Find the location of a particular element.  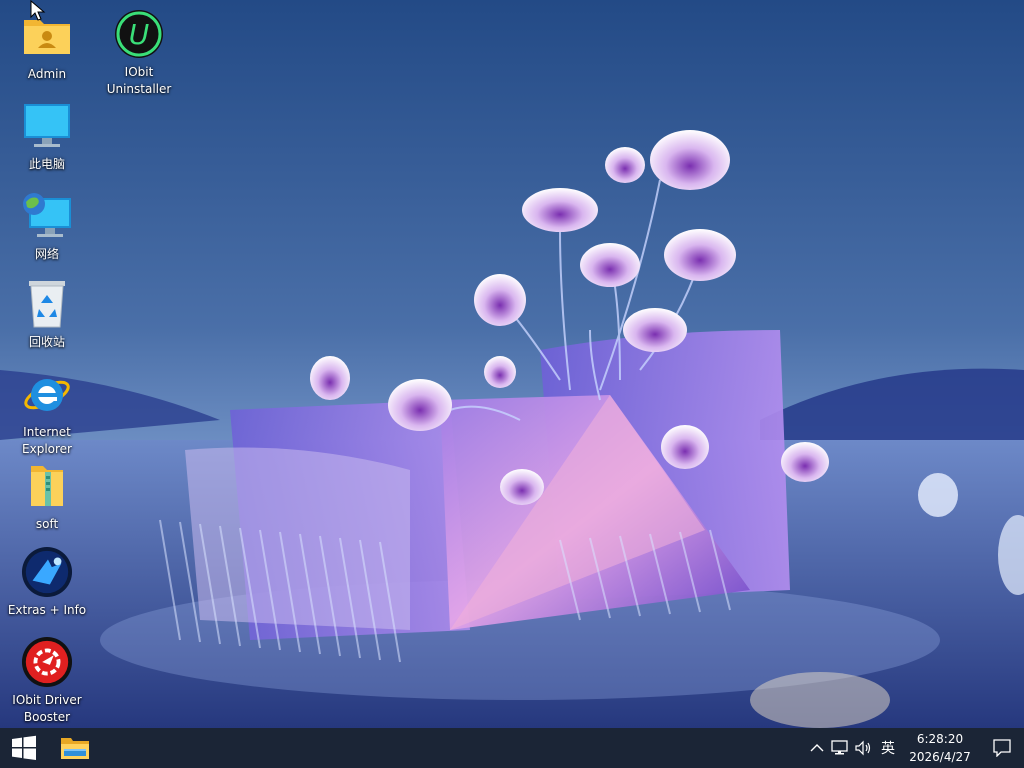

network-tray-icon is located at coordinates (839, 747).